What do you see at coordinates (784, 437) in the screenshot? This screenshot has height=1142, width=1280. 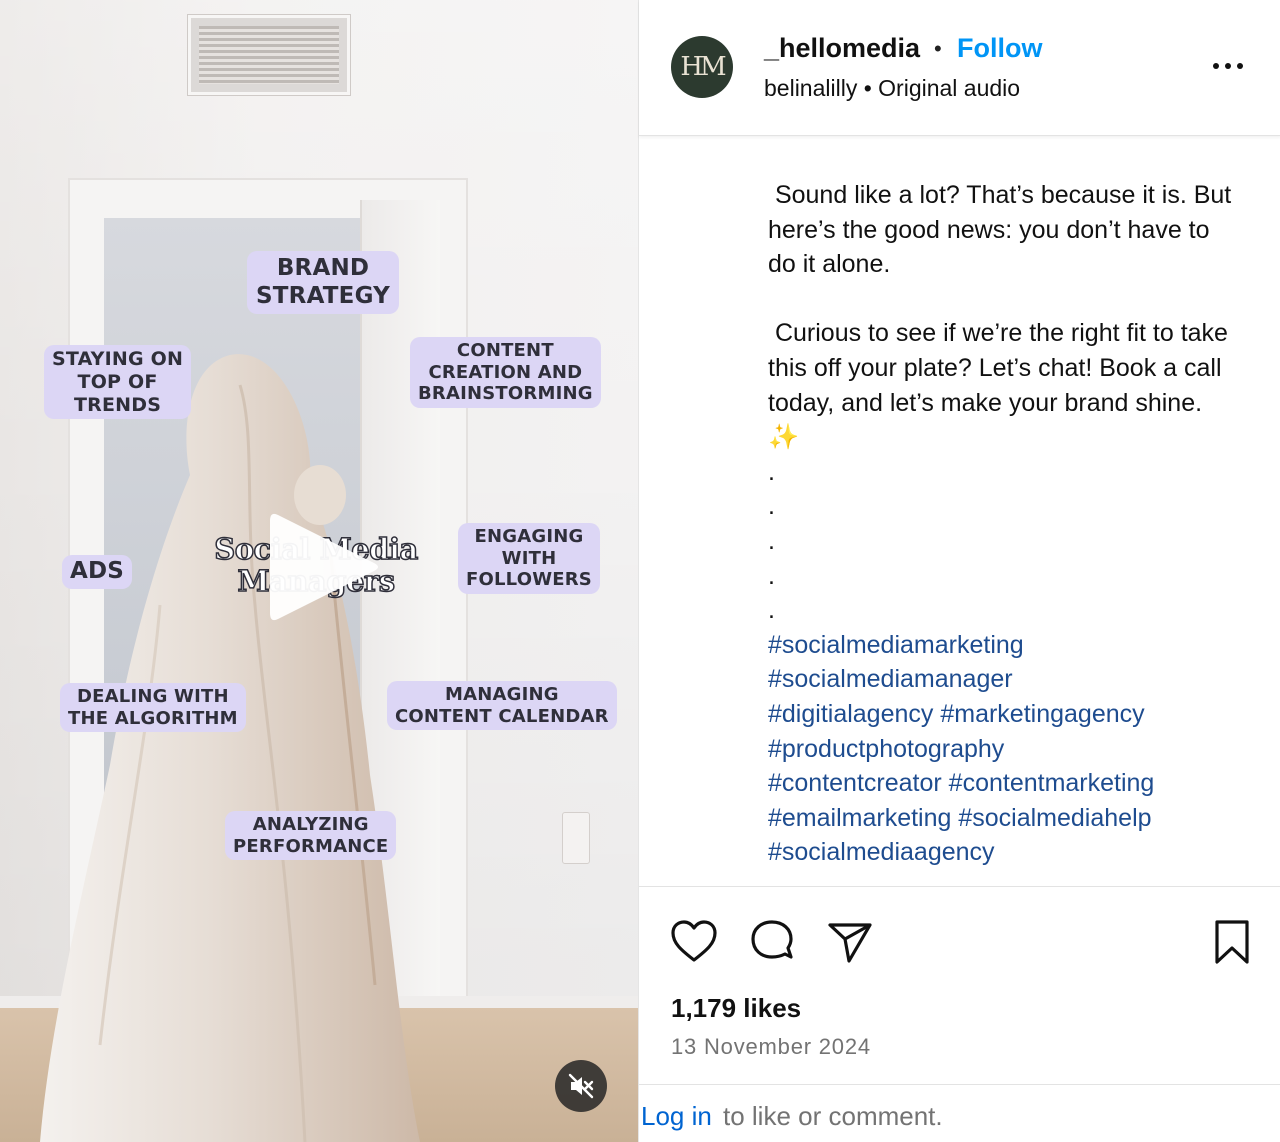 I see `sparkle-emoji: ✨` at bounding box center [784, 437].